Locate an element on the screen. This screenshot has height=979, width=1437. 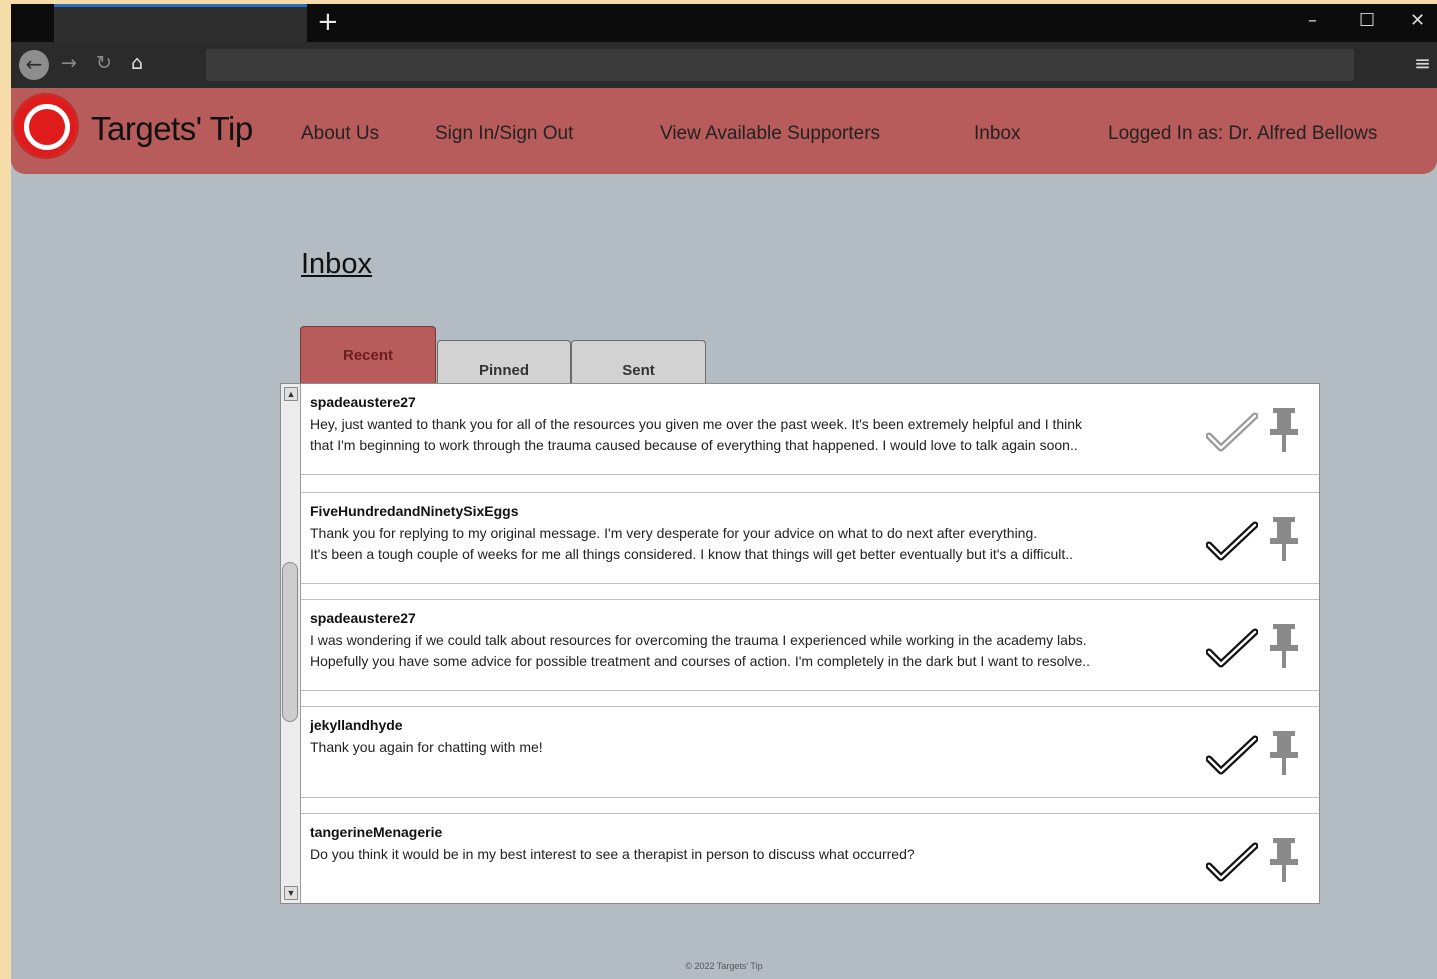
target-ring is located at coordinates (47, 127).